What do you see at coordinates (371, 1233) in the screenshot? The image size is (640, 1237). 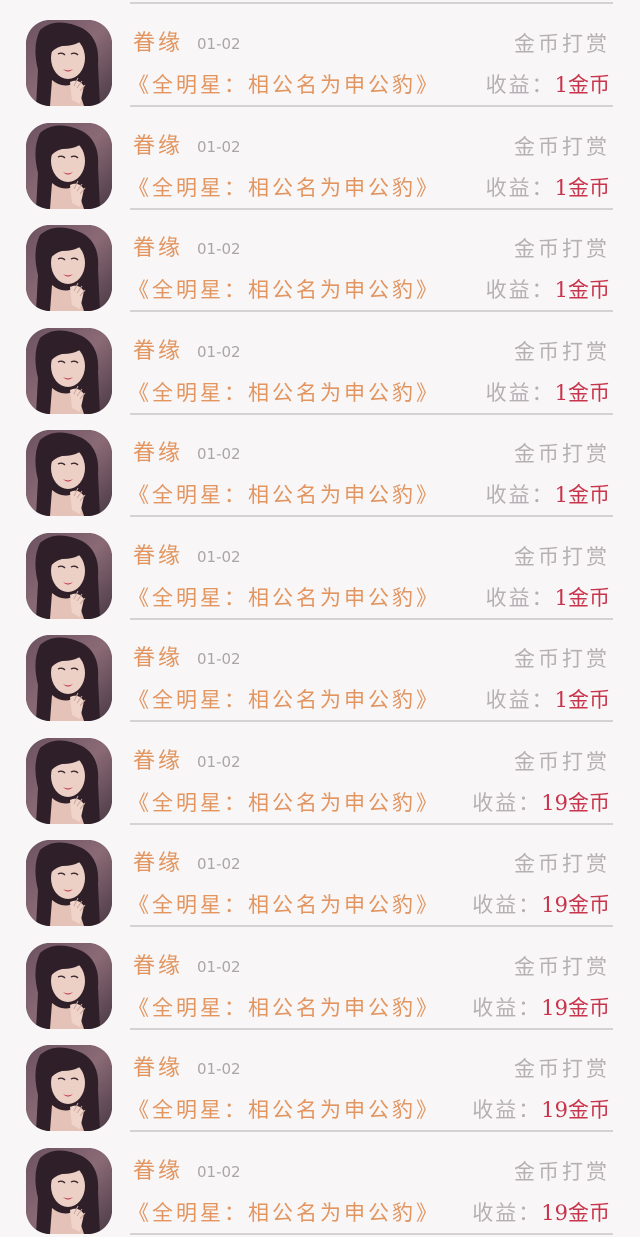 I see `row-divider` at bounding box center [371, 1233].